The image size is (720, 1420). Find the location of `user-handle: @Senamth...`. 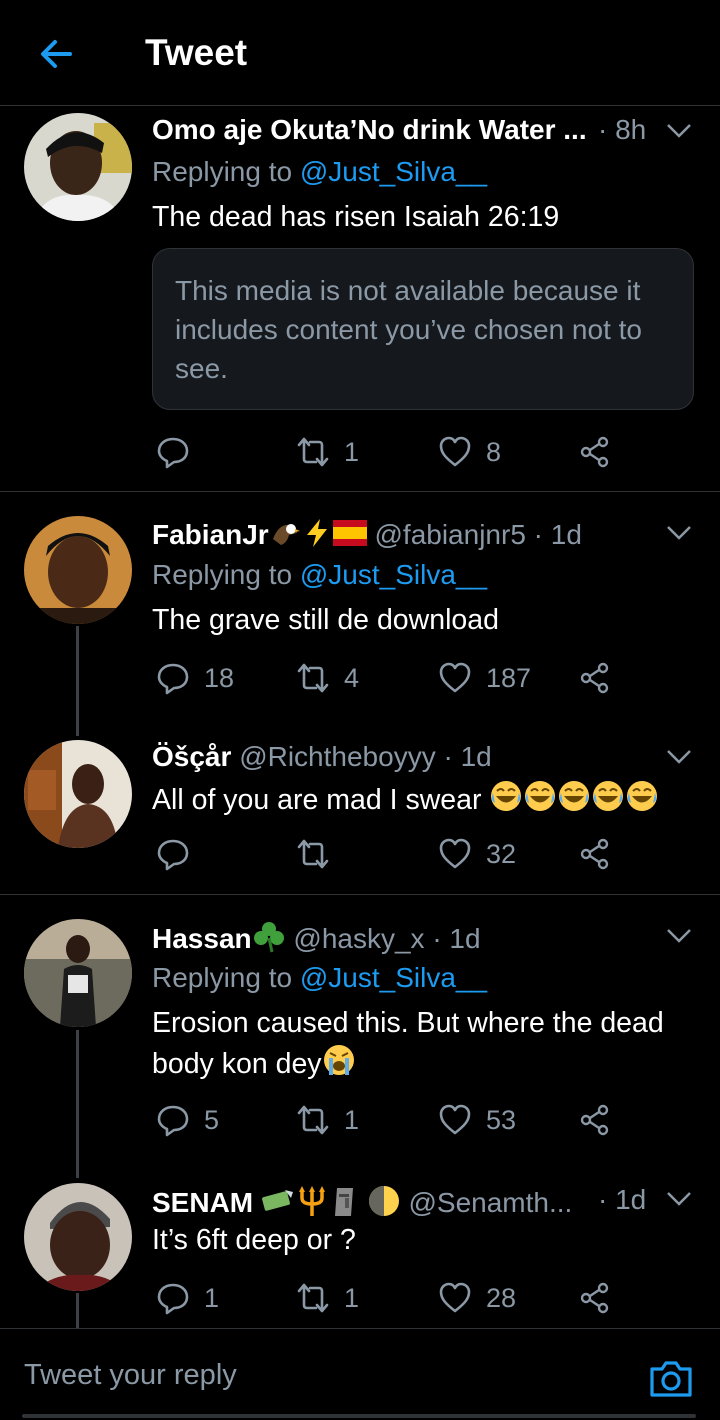

user-handle: @Senamth... is located at coordinates (490, 1202).